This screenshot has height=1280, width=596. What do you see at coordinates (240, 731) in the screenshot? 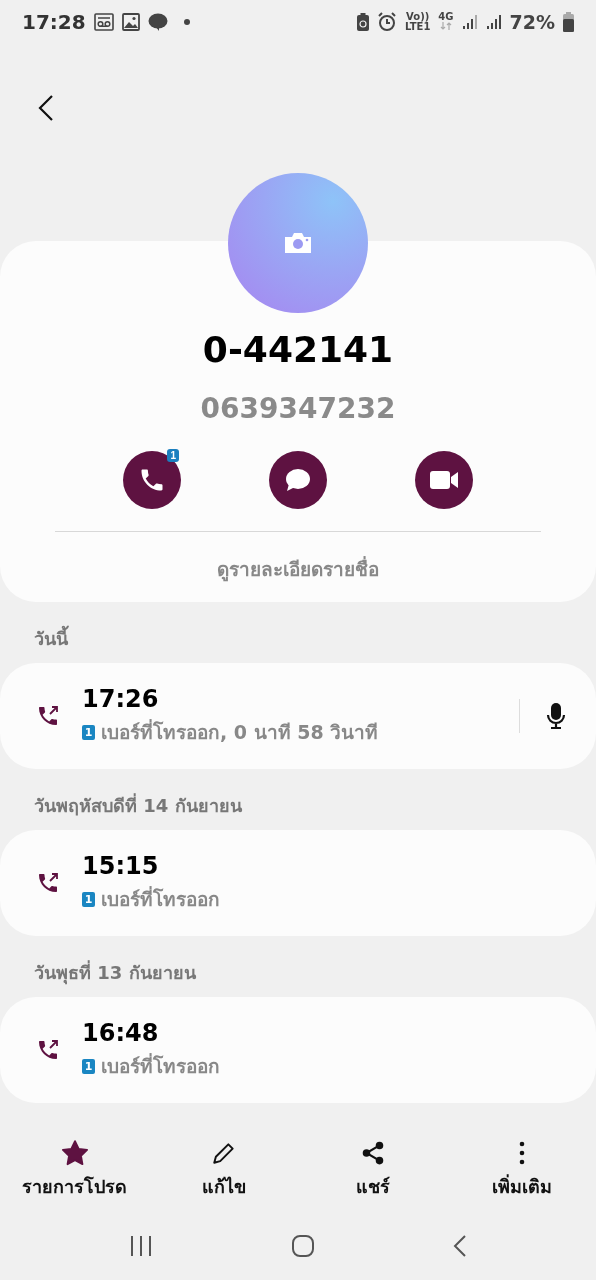
I see `call-detail: เบอร์ที่โทรออก, 0 นาที 58 วินาที` at bounding box center [240, 731].